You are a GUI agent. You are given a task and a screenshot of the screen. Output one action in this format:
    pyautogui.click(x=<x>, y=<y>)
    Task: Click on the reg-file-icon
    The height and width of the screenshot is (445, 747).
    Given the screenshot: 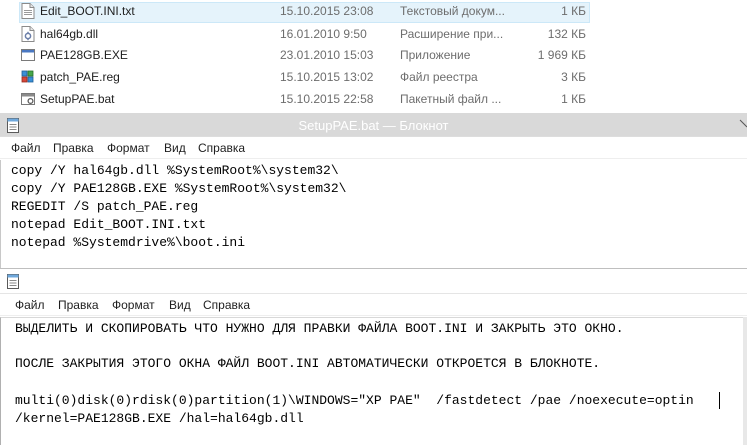 What is the action you would take?
    pyautogui.click(x=27, y=76)
    